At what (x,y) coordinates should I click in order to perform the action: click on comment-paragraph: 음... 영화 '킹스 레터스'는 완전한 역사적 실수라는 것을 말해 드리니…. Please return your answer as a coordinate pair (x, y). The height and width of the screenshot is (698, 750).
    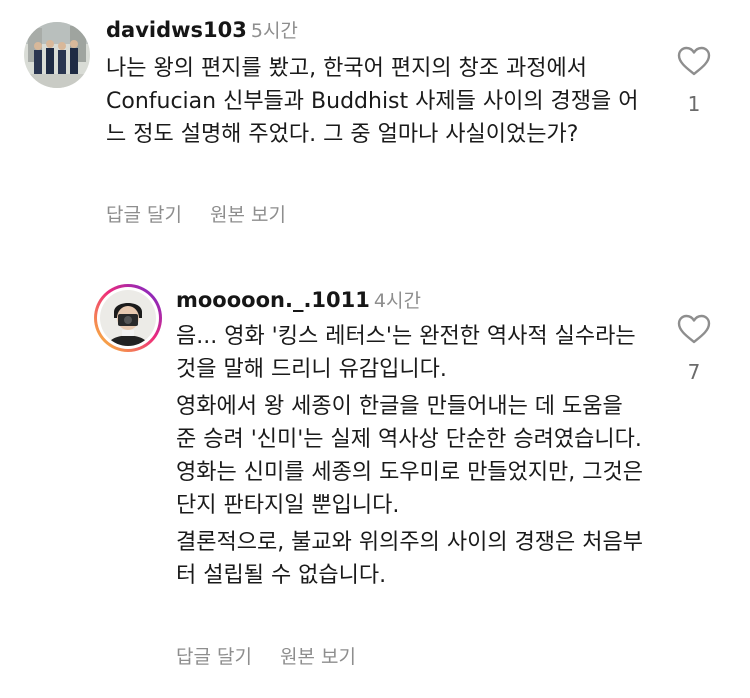
    Looking at the image, I should click on (406, 353).